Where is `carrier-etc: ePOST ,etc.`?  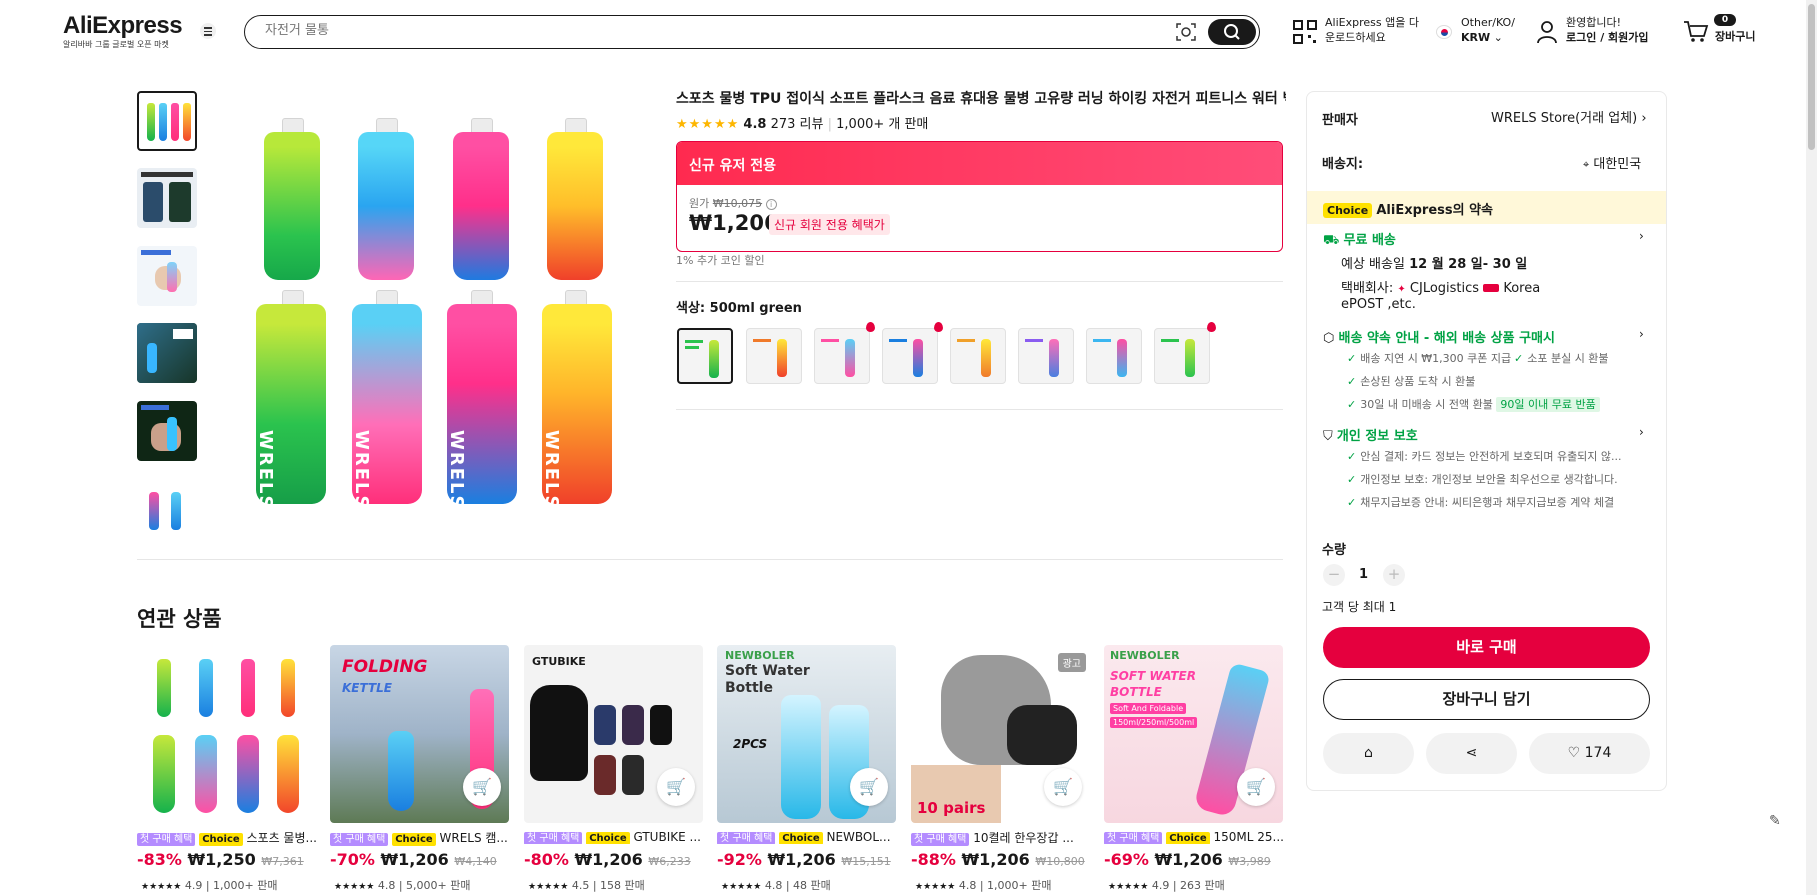 carrier-etc: ePOST ,etc. is located at coordinates (1378, 304).